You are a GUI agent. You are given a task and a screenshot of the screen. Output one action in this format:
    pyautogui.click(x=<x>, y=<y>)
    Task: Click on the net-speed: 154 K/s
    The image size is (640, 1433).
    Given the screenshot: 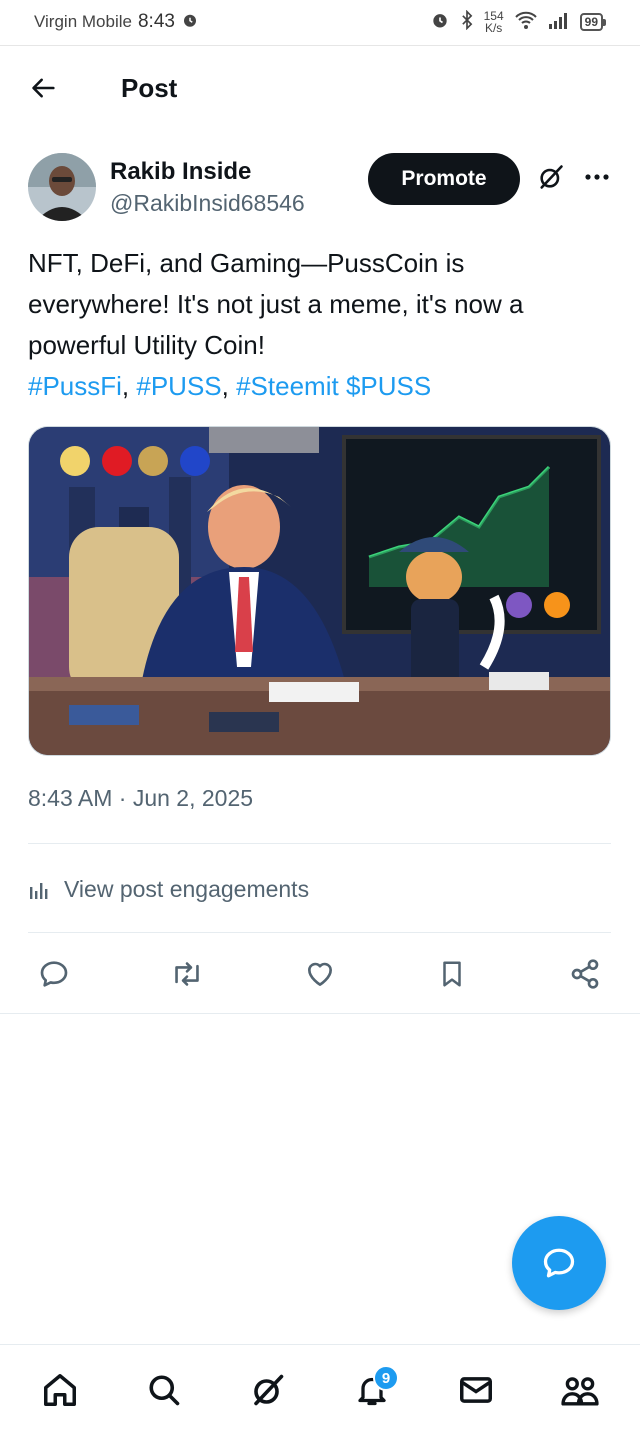 What is the action you would take?
    pyautogui.click(x=494, y=22)
    